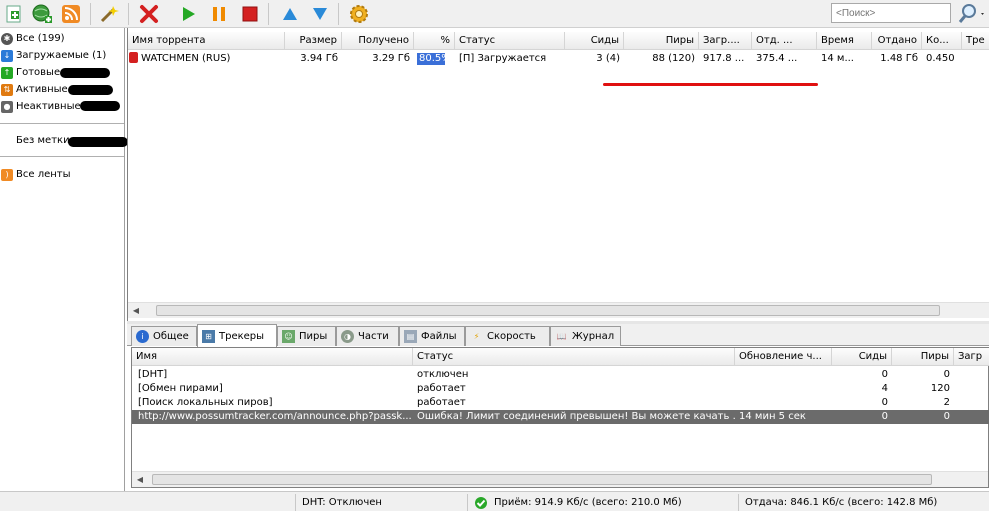  Describe the element at coordinates (272, 357) in the screenshot. I see `column-header-name: Имя` at that location.